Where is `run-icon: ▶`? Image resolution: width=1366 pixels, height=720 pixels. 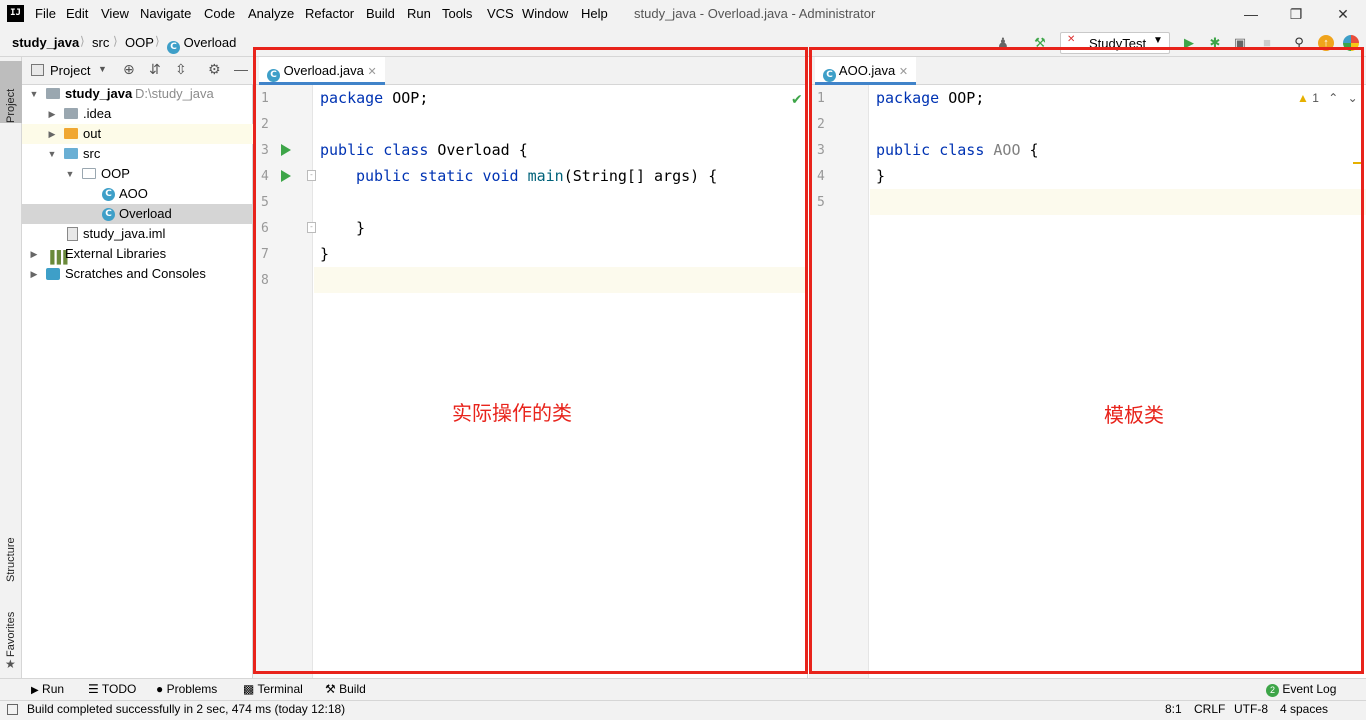
run-icon: ▶ is located at coordinates (35, 690).